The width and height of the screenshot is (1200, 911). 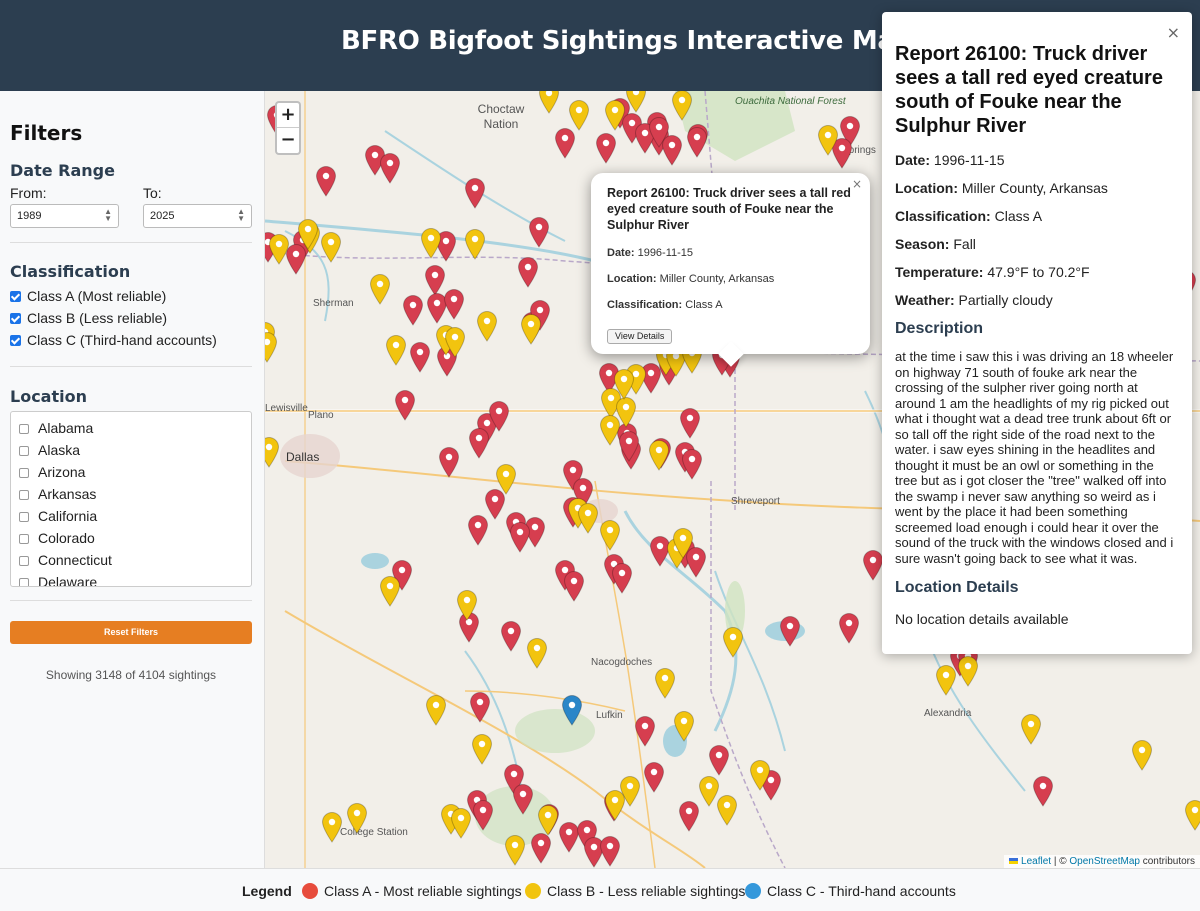 I want to click on zoom-in-button: +, so click(x=288, y=115).